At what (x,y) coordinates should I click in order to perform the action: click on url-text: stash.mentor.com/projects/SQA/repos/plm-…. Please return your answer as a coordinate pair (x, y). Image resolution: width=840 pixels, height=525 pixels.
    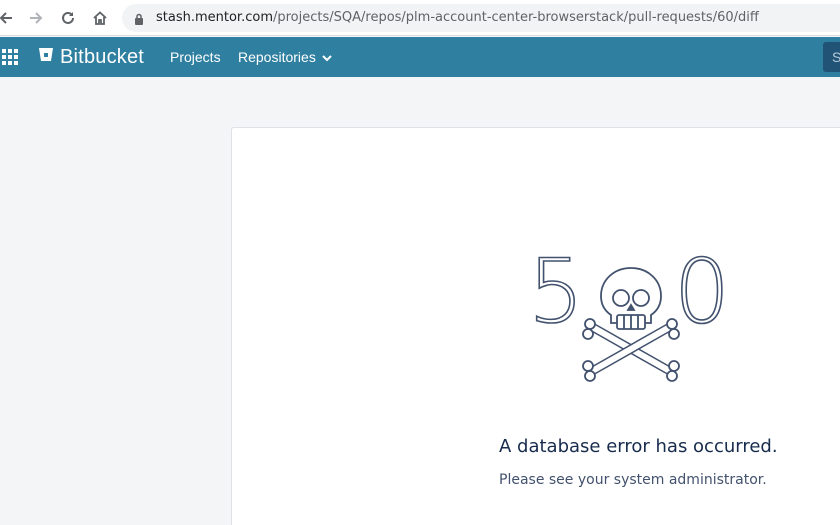
    Looking at the image, I should click on (457, 17).